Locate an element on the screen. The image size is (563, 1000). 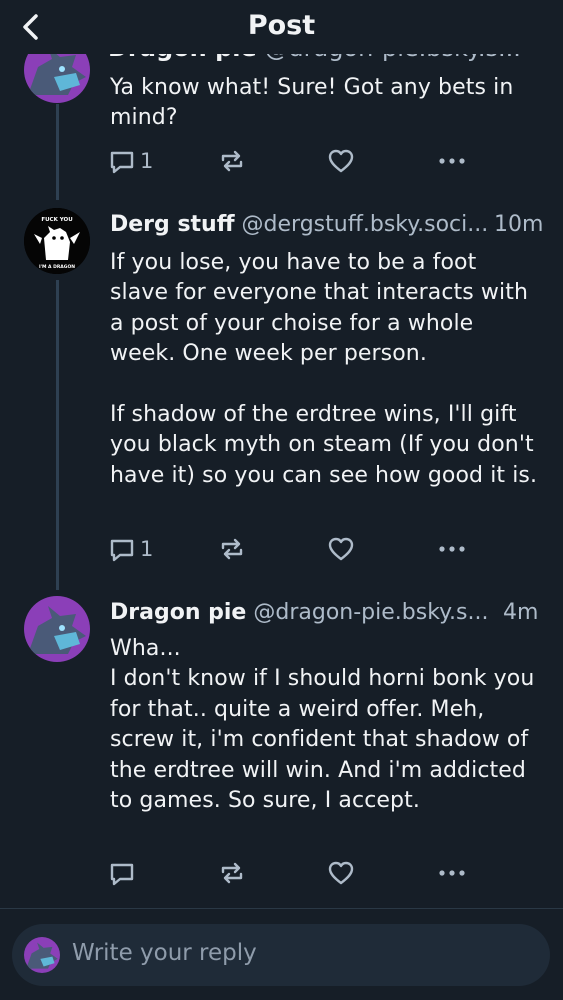
author-name: Dragon pie is located at coordinates (178, 612).